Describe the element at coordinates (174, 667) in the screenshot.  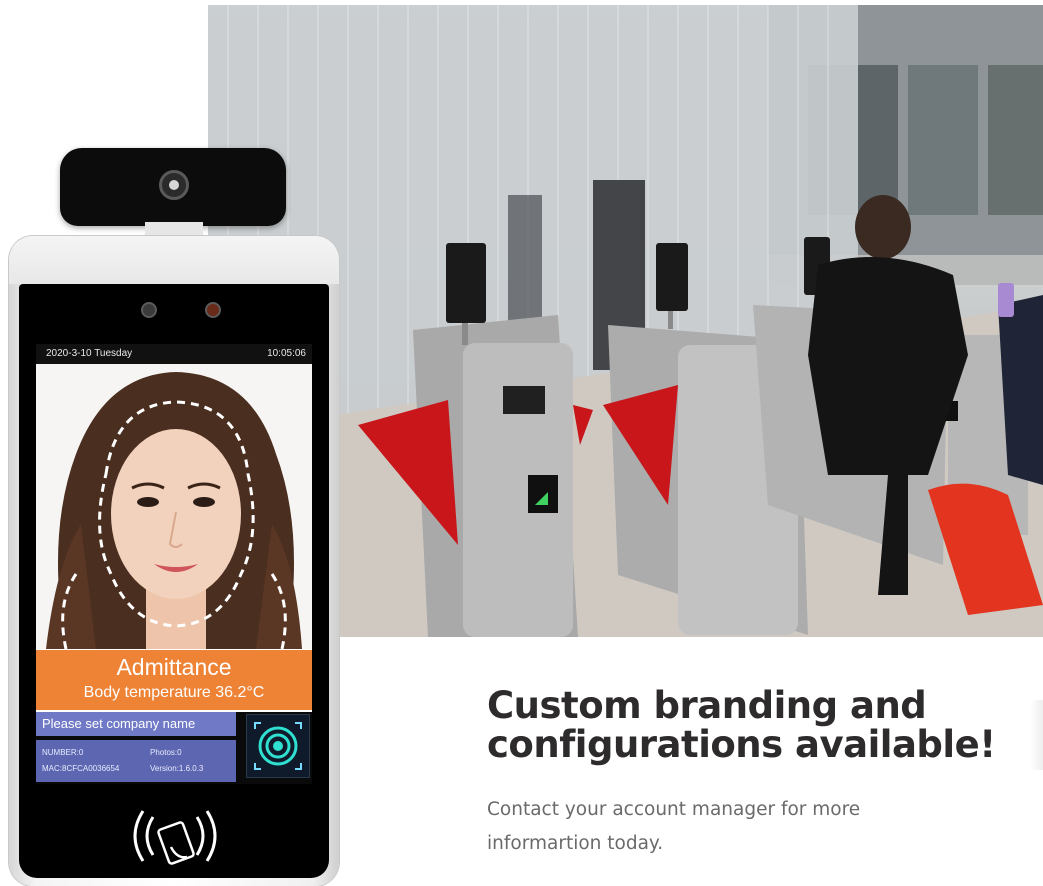
I see `admittance-title: Admittance` at that location.